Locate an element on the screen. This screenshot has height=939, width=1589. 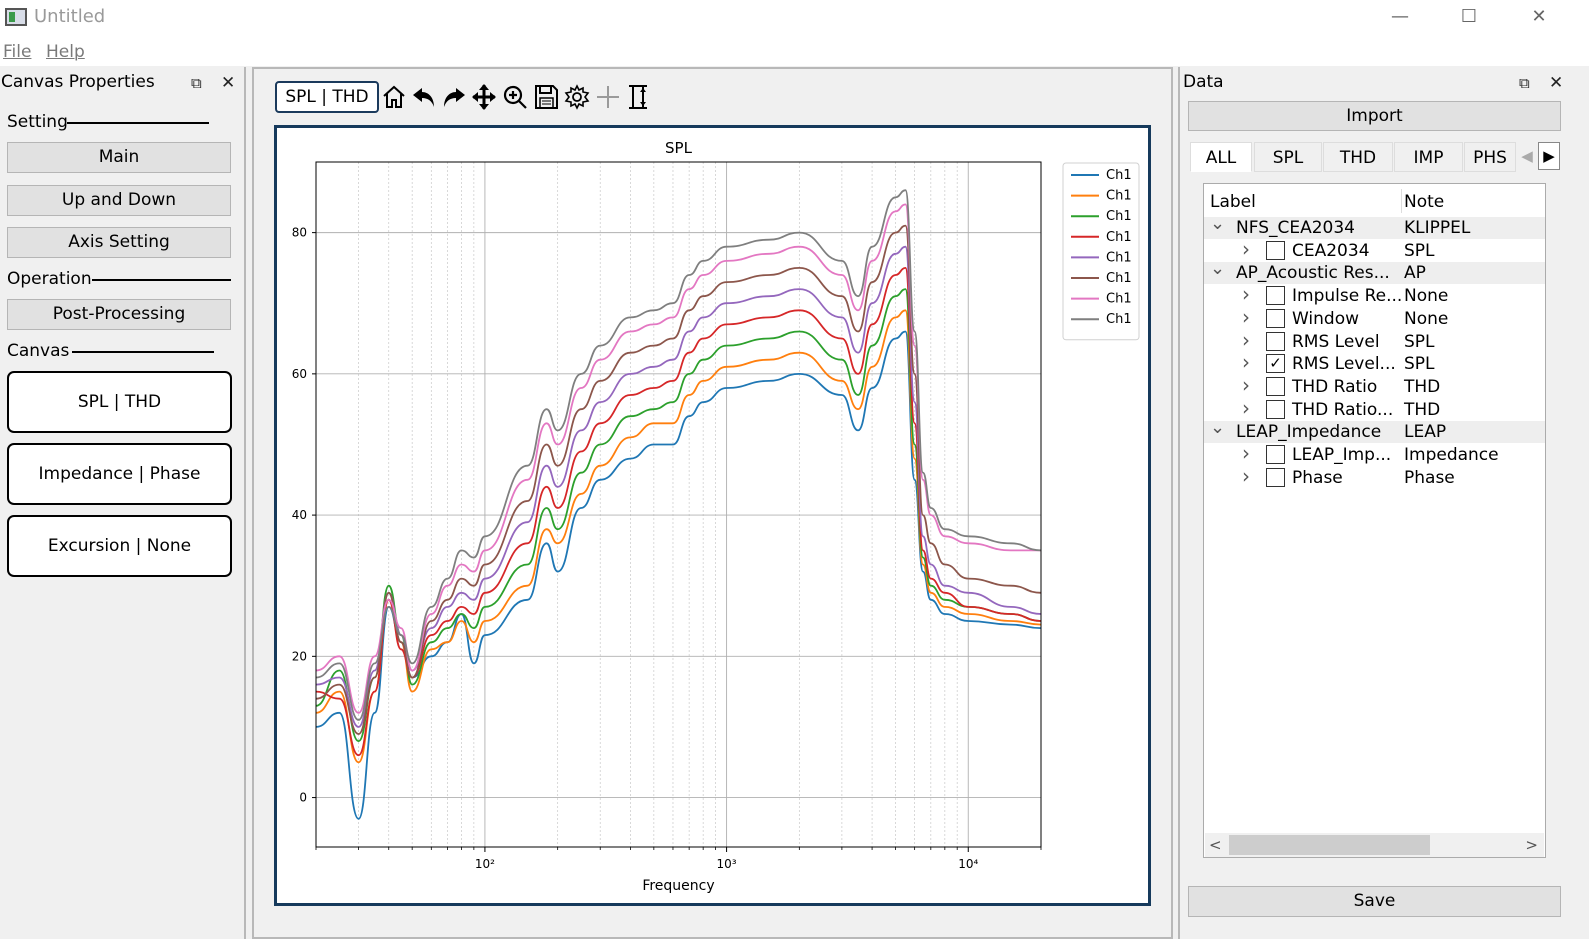
column-label-header: Label is located at coordinates (1233, 202).